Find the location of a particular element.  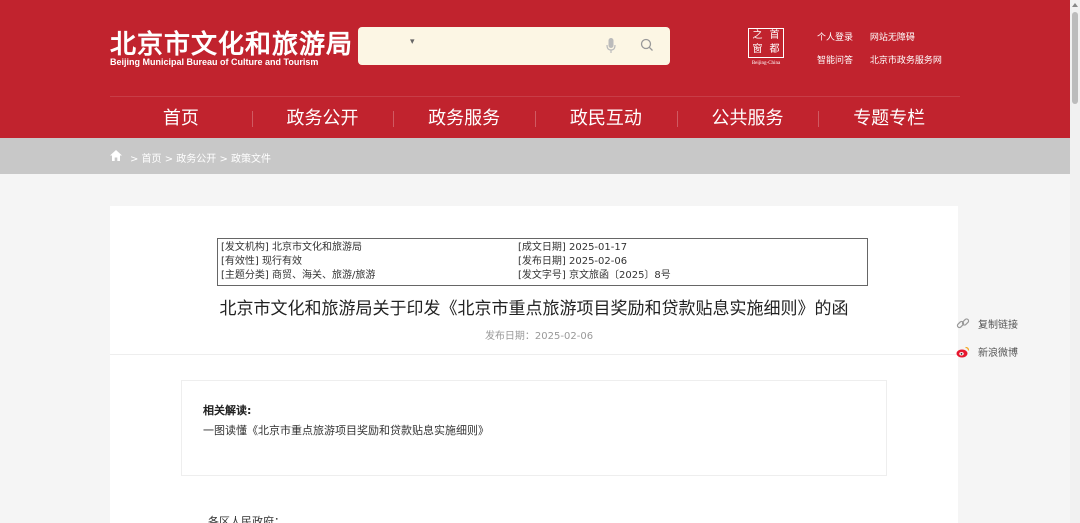

weibo-share-button: 新浪微博 is located at coordinates (987, 351).